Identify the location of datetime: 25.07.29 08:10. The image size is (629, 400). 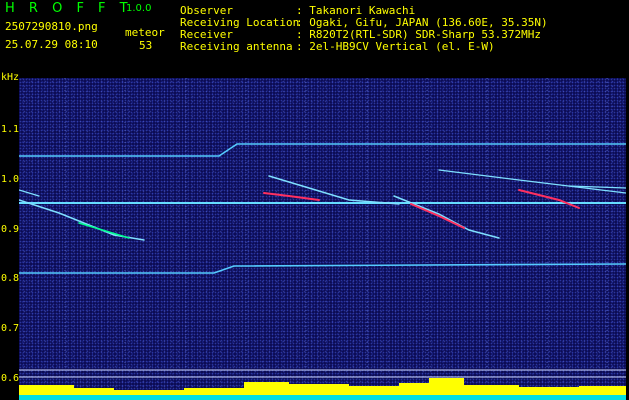
(51, 44).